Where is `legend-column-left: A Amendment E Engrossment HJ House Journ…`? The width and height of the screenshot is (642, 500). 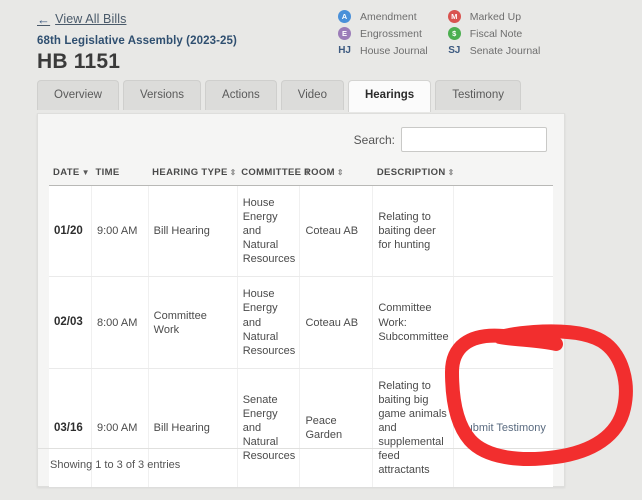 legend-column-left: A Amendment E Engrossment HJ House Journ… is located at coordinates (383, 33).